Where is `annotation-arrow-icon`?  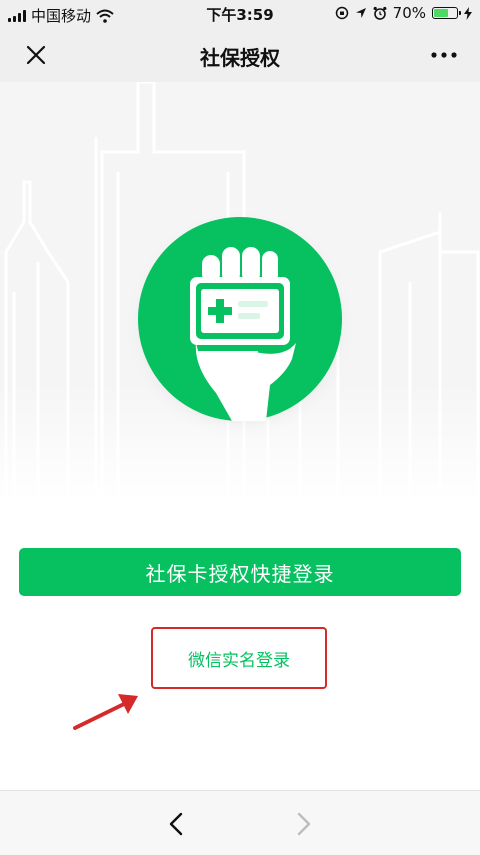 annotation-arrow-icon is located at coordinates (105, 712).